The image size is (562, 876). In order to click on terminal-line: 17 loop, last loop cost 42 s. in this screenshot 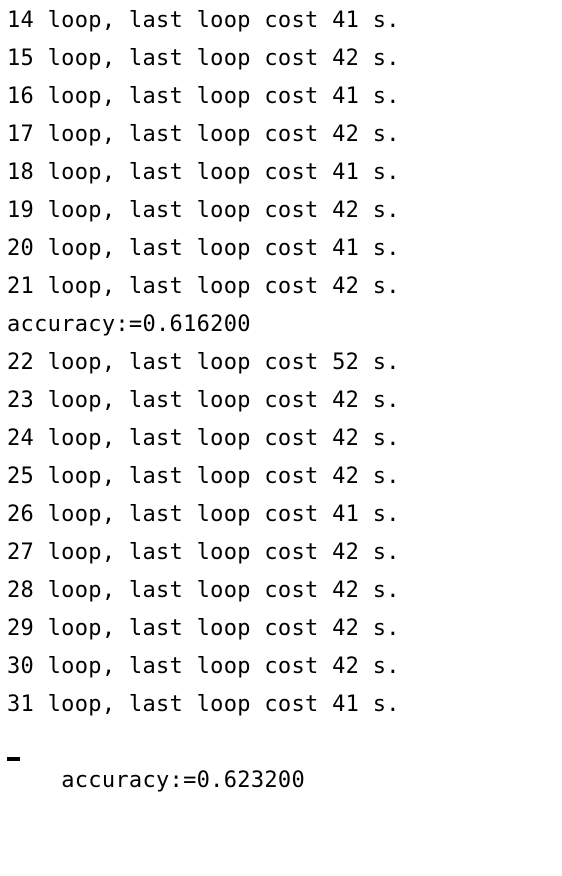, I will do `click(203, 134)`.